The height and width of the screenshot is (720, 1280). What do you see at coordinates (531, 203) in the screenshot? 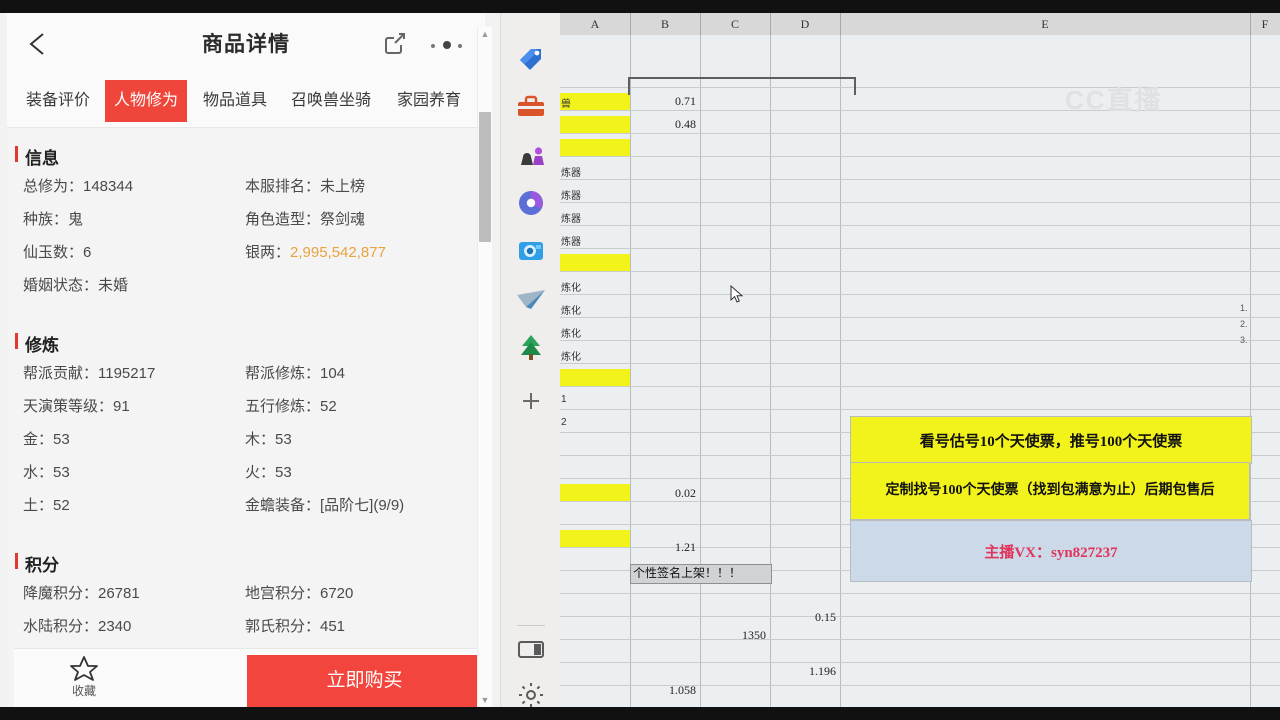
I see `color-hexagon-icon` at bounding box center [531, 203].